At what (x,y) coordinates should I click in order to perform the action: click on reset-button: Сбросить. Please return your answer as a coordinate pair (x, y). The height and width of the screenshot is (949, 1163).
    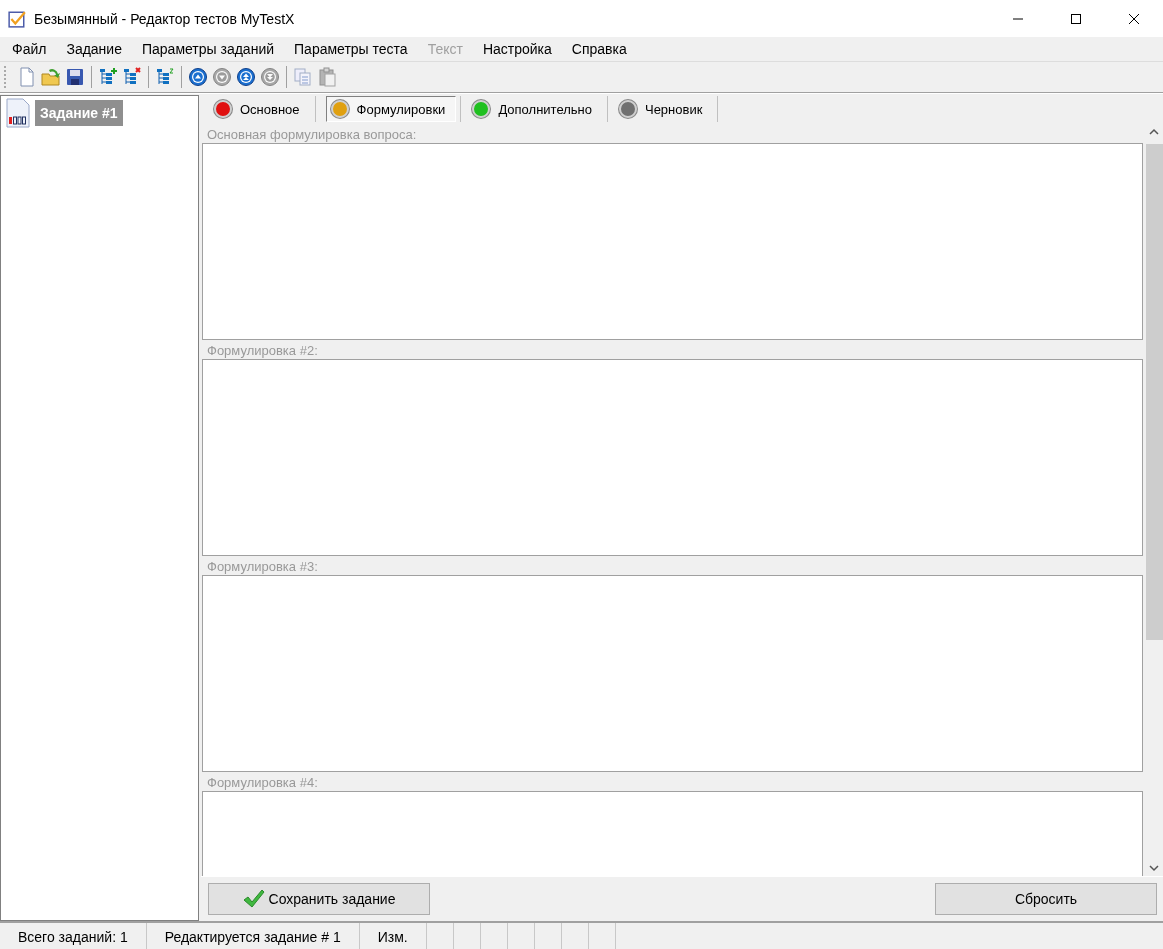
    Looking at the image, I should click on (1046, 899).